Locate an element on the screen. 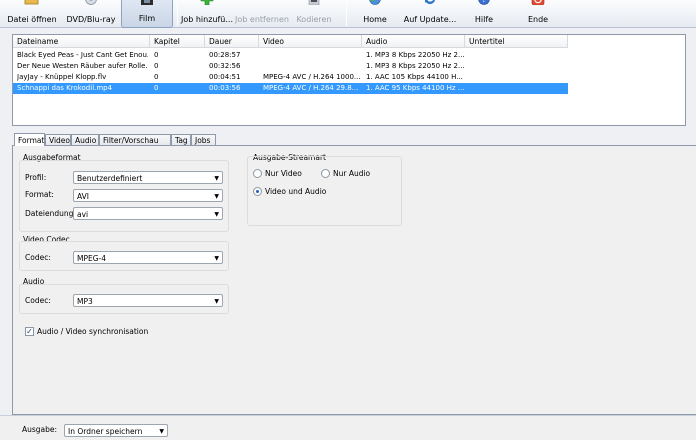 Image resolution: width=696 pixels, height=440 pixels. cell-duration: 00:32:56 is located at coordinates (225, 66).